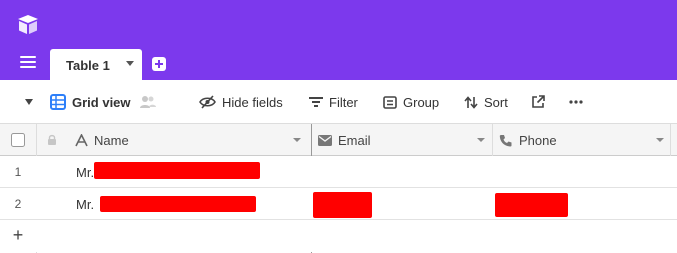 Image resolution: width=677 pixels, height=253 pixels. Describe the element at coordinates (18, 172) in the screenshot. I see `row-number: 1` at that location.